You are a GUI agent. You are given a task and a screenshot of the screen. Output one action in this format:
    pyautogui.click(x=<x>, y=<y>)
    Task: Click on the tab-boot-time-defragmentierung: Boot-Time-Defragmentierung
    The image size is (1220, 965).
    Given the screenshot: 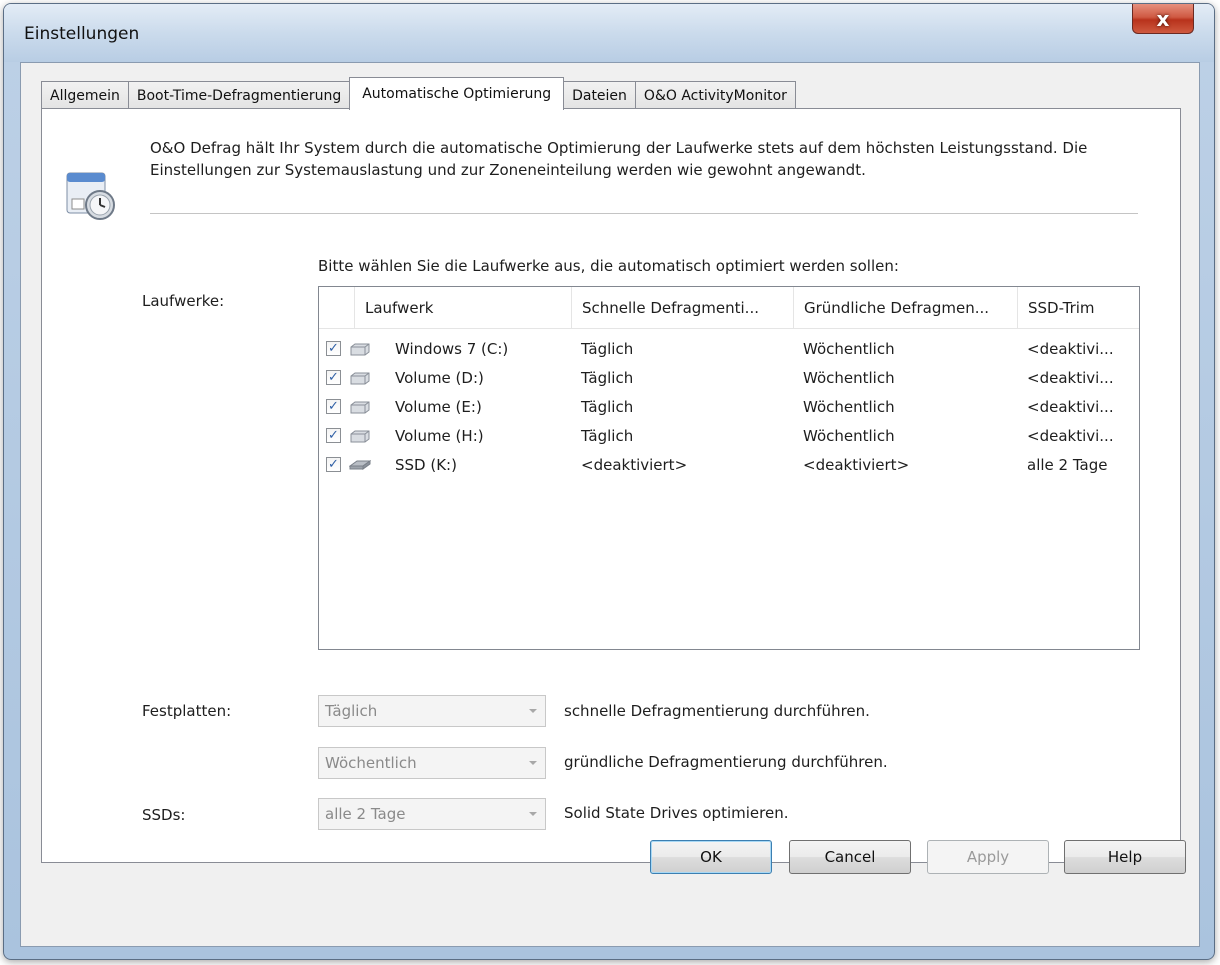 What is the action you would take?
    pyautogui.click(x=239, y=95)
    